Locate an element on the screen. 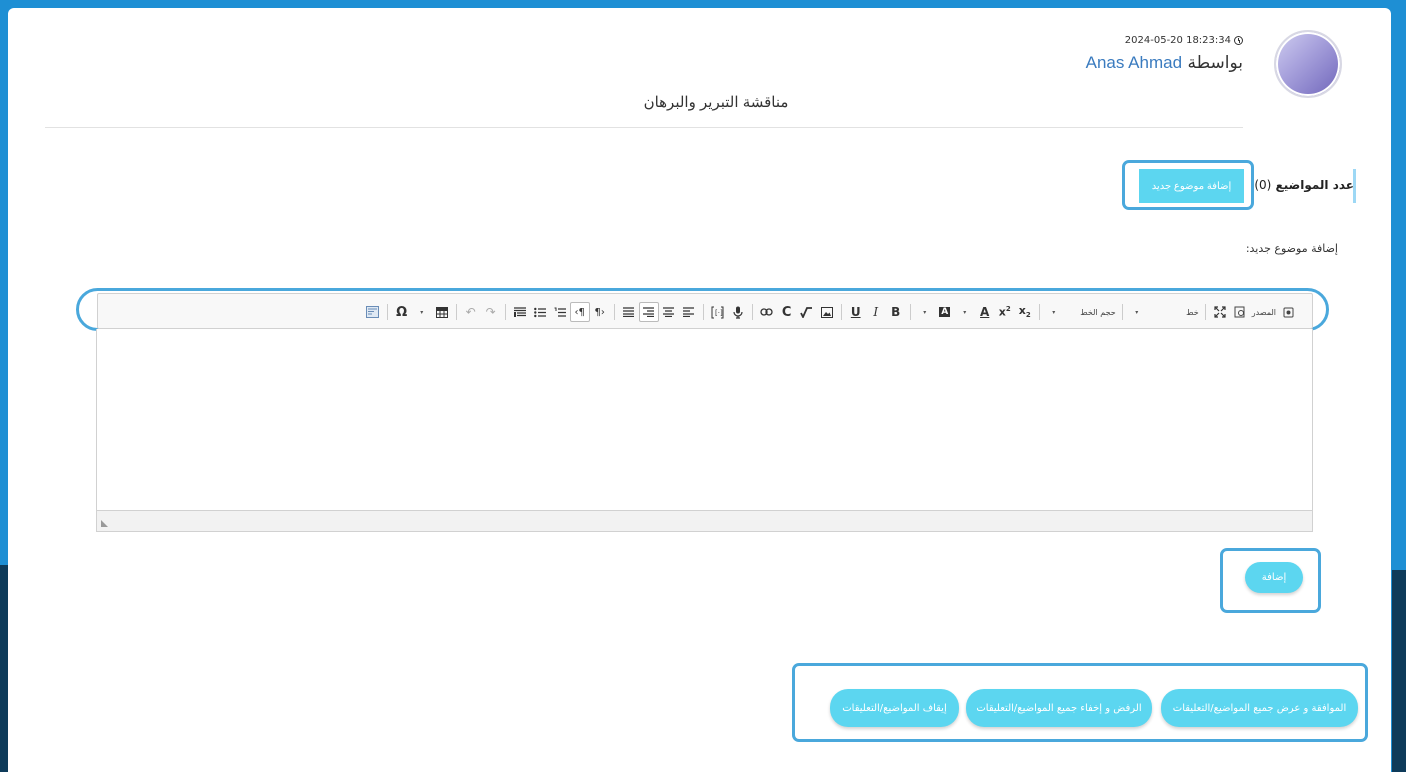 The height and width of the screenshot is (772, 1406). clock-icon is located at coordinates (1238, 40).